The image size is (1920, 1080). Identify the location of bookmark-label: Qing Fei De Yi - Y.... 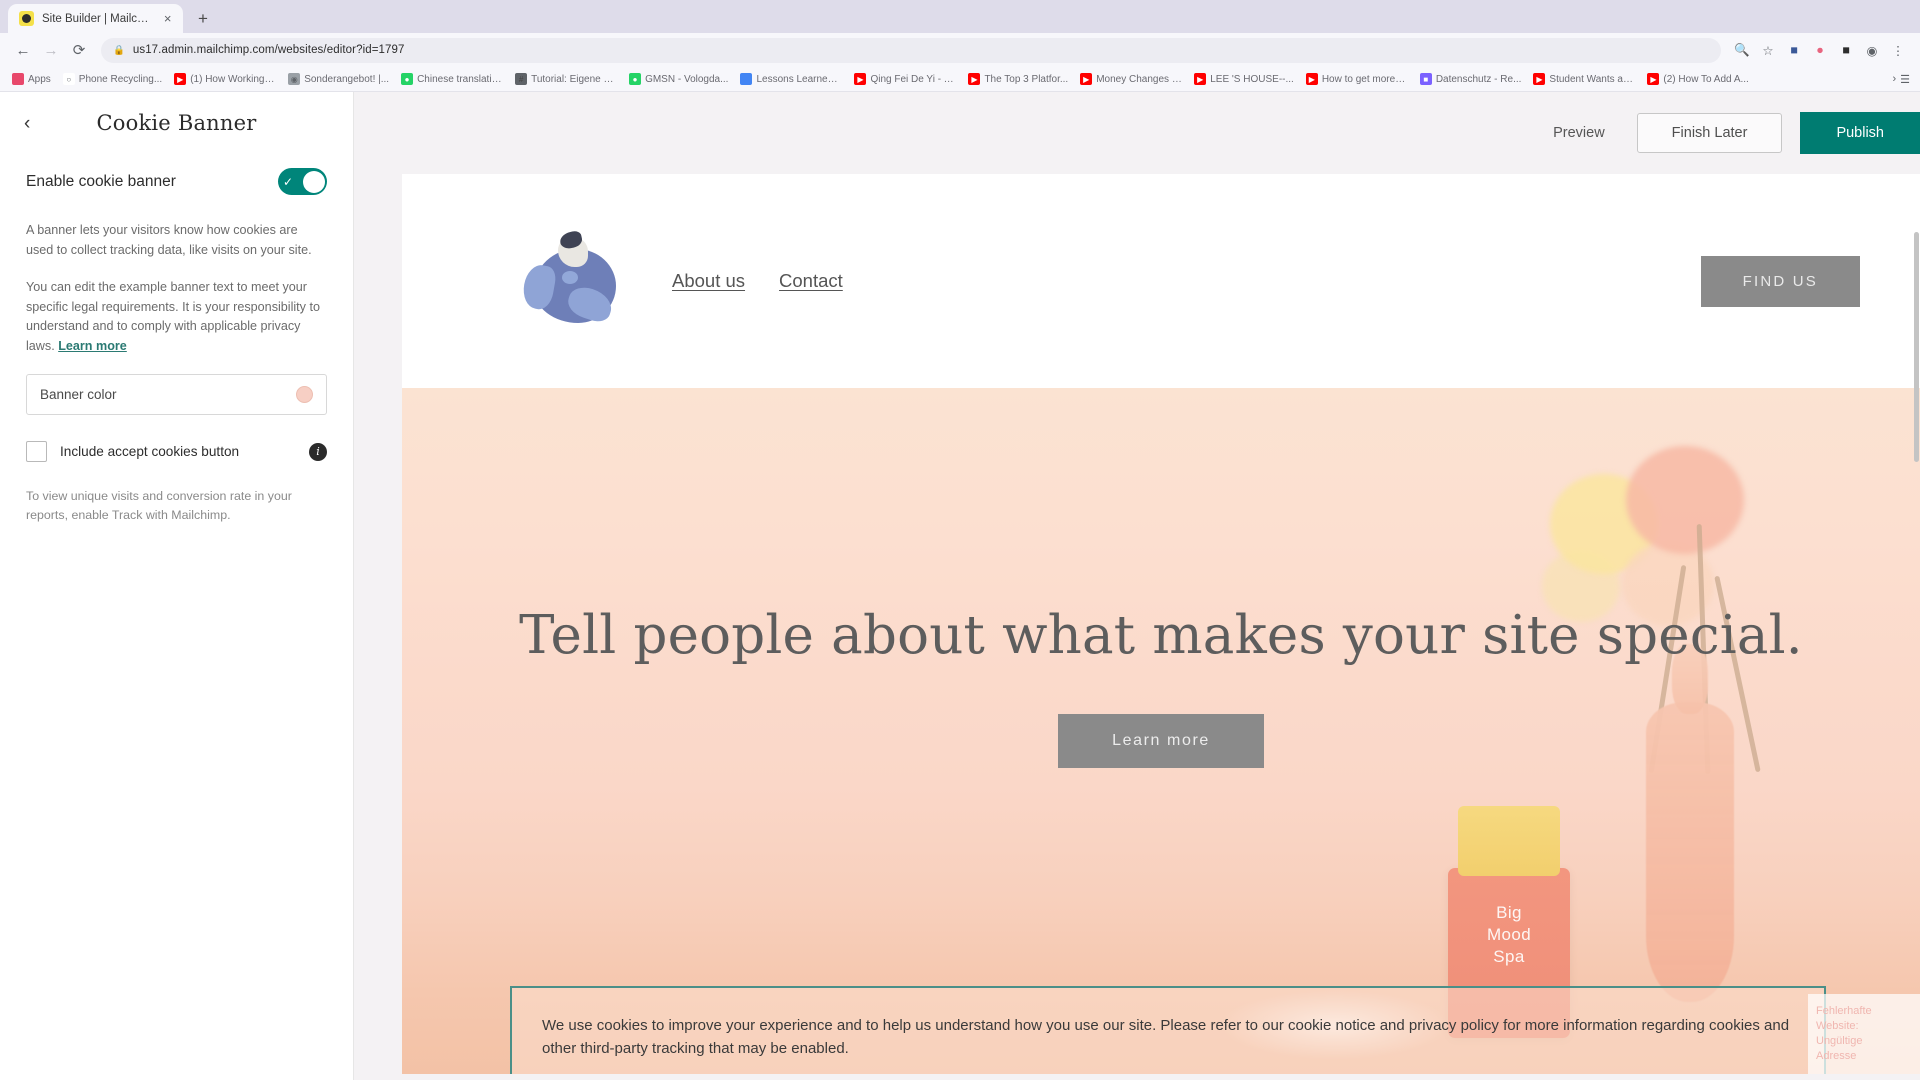
(913, 79).